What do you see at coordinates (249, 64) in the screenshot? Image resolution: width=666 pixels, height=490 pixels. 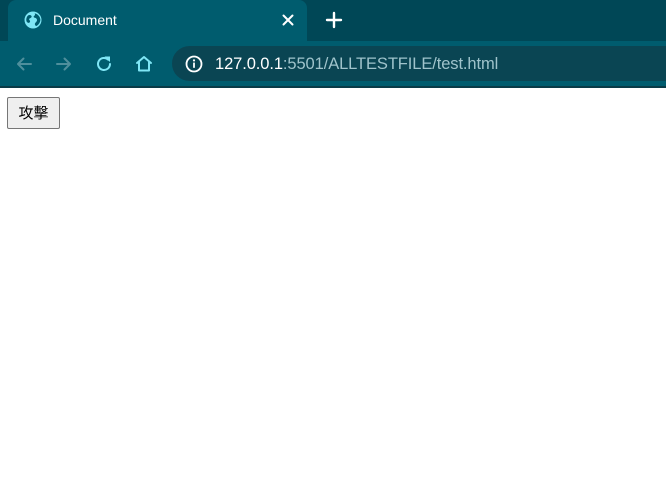 I see `url-host: 127.0.0.1` at bounding box center [249, 64].